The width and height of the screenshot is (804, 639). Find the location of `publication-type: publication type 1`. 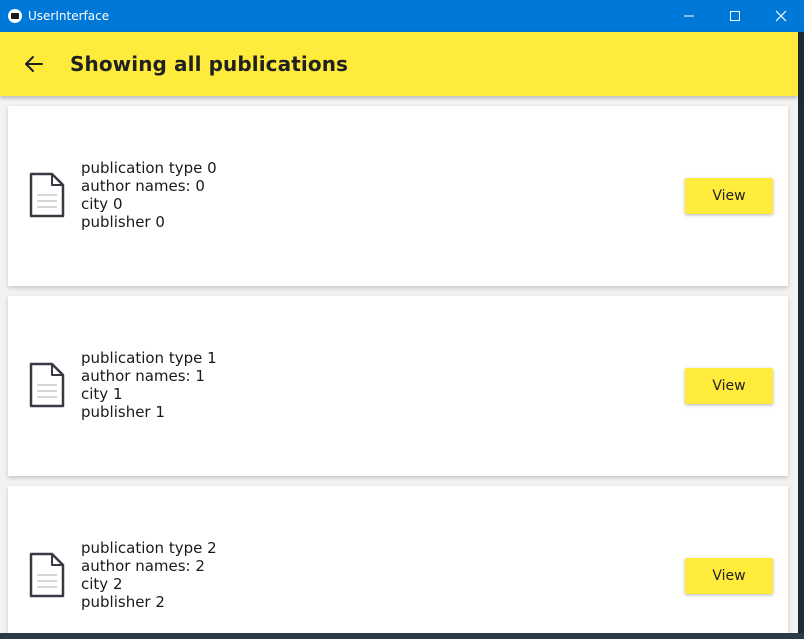

publication-type: publication type 1 is located at coordinates (149, 358).